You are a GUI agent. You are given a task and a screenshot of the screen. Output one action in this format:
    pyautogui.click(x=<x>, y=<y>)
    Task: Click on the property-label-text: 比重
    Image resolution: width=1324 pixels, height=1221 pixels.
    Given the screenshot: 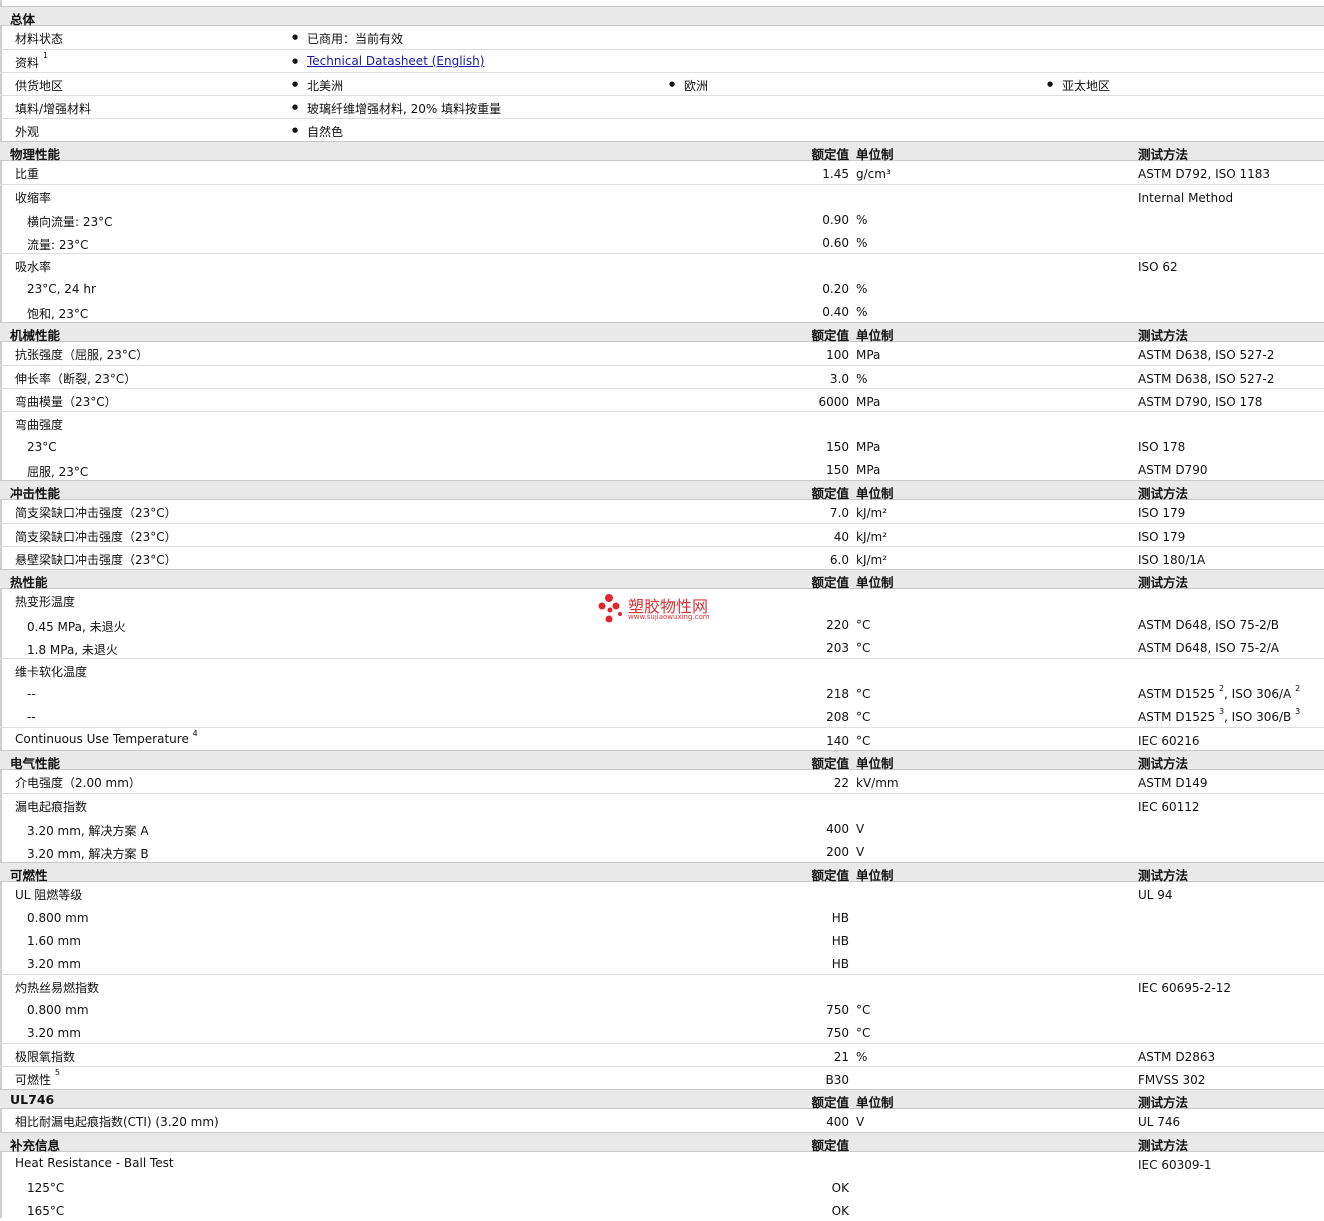 What is the action you would take?
    pyautogui.click(x=27, y=174)
    